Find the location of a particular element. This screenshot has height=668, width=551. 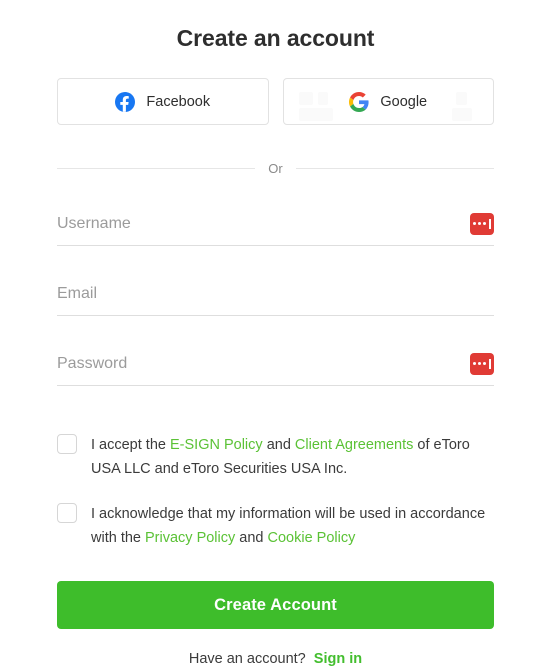

privacy-consent-checkbox is located at coordinates (67, 513).